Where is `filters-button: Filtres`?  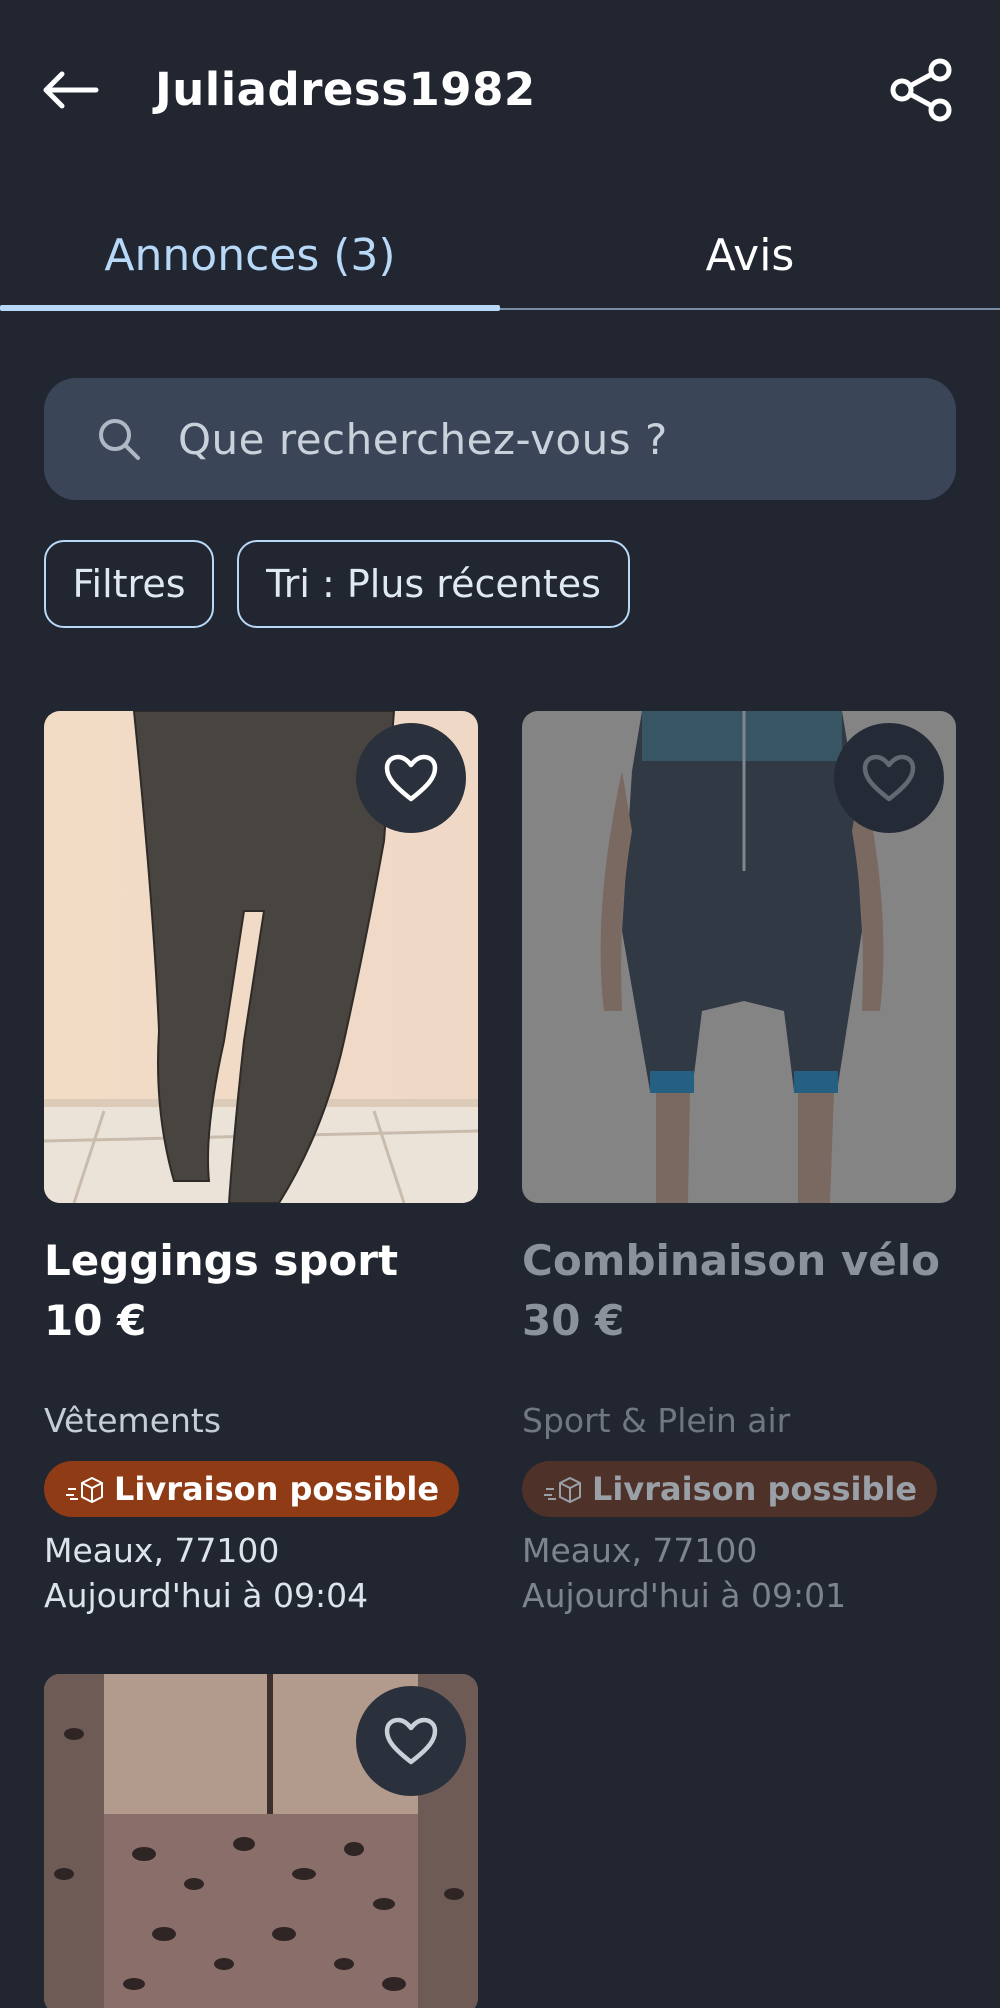
filters-button: Filtres is located at coordinates (129, 584).